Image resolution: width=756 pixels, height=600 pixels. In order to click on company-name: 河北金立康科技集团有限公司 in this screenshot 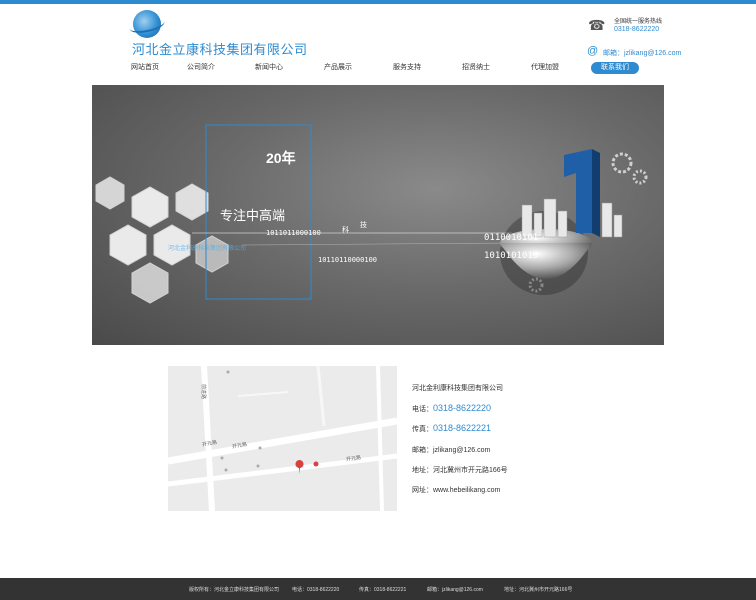, I will do `click(220, 48)`.